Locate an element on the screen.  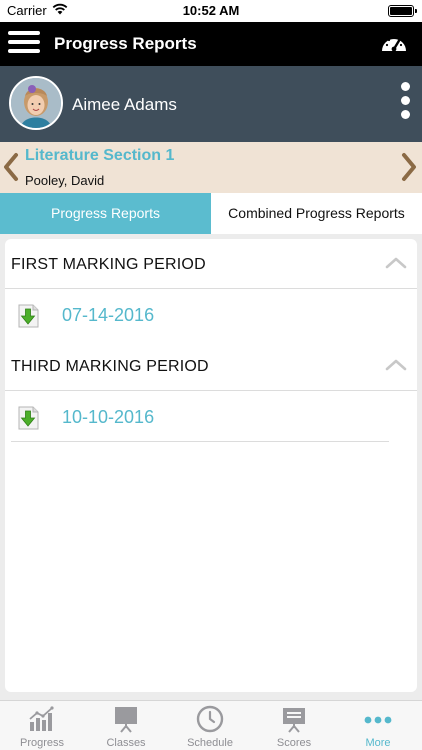
tab-combined-progress-reports: Combined Progress Reports is located at coordinates (316, 213).